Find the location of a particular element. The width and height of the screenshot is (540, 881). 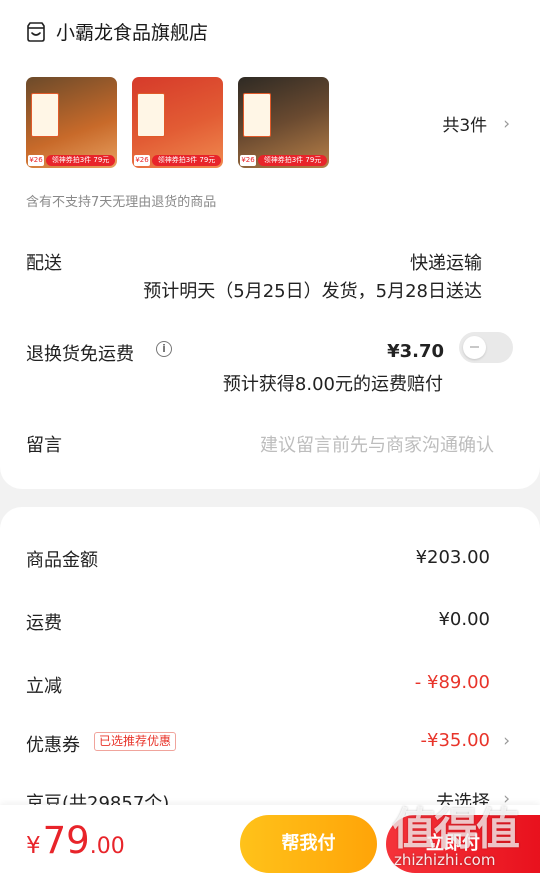

message-label: 留言 is located at coordinates (44, 445).